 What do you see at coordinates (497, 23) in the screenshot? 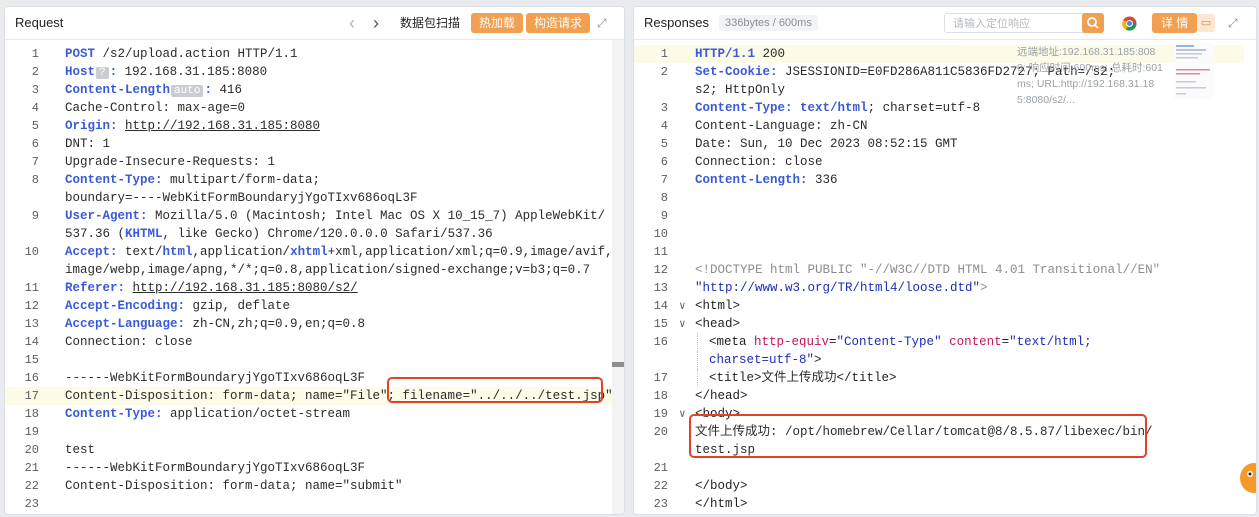
I see `hot-load-button: 热加载` at bounding box center [497, 23].